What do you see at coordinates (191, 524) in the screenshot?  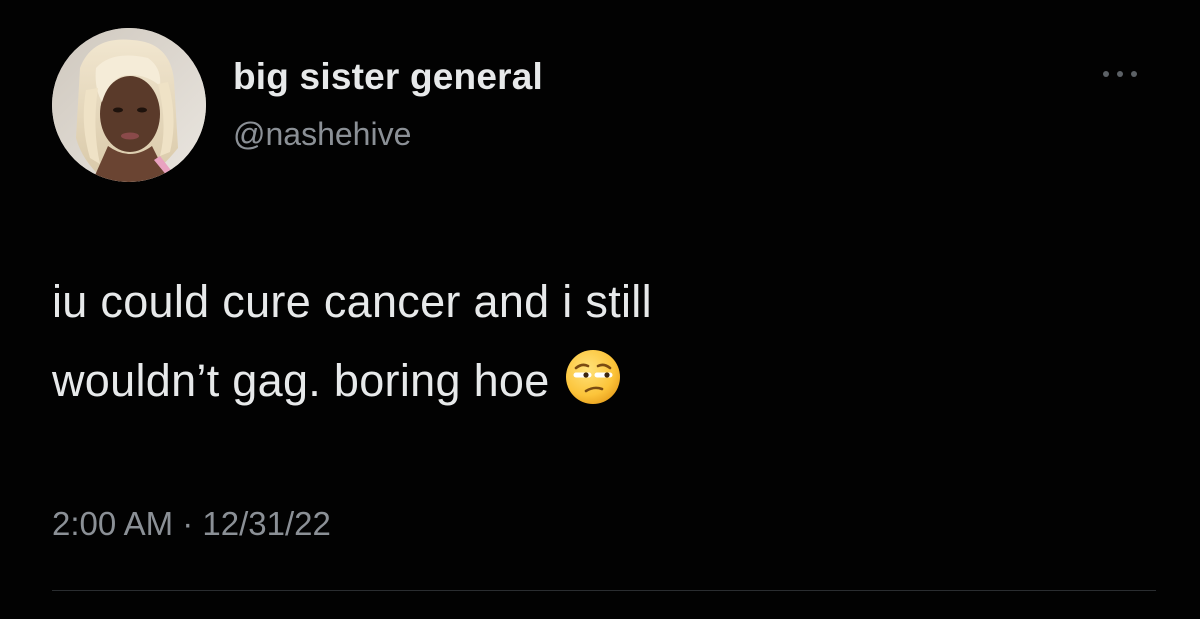 I see `tweet-timestamp: 2:00 AM · 12/31/22` at bounding box center [191, 524].